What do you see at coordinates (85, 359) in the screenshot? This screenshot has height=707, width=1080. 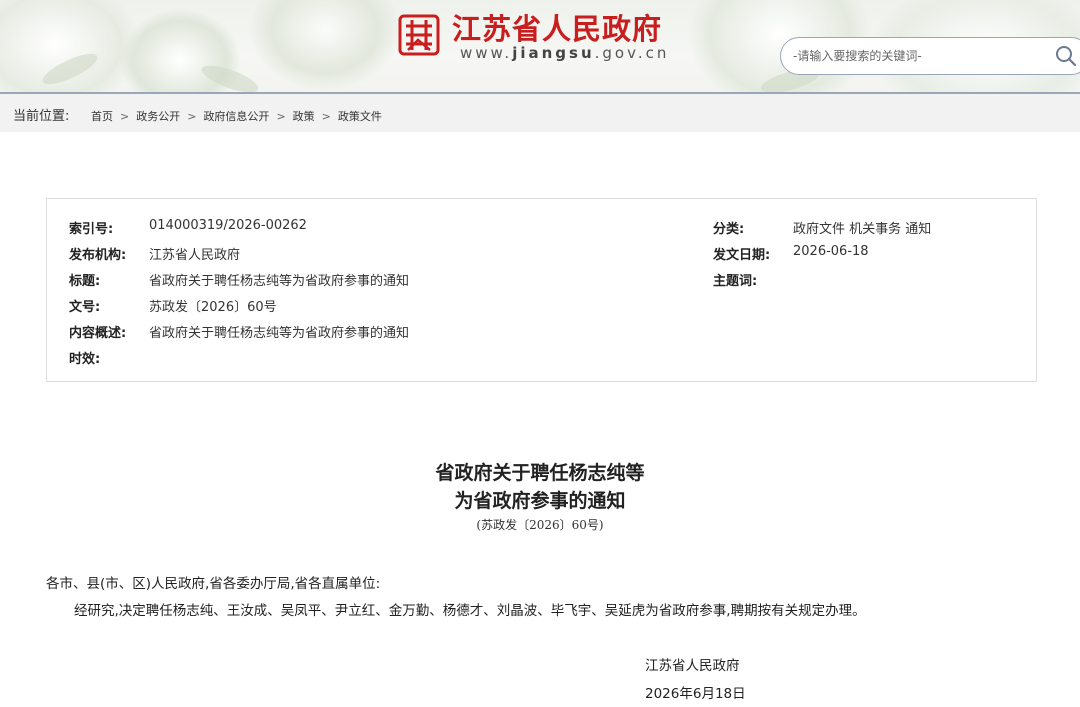 I see `meta-key: 时效:` at bounding box center [85, 359].